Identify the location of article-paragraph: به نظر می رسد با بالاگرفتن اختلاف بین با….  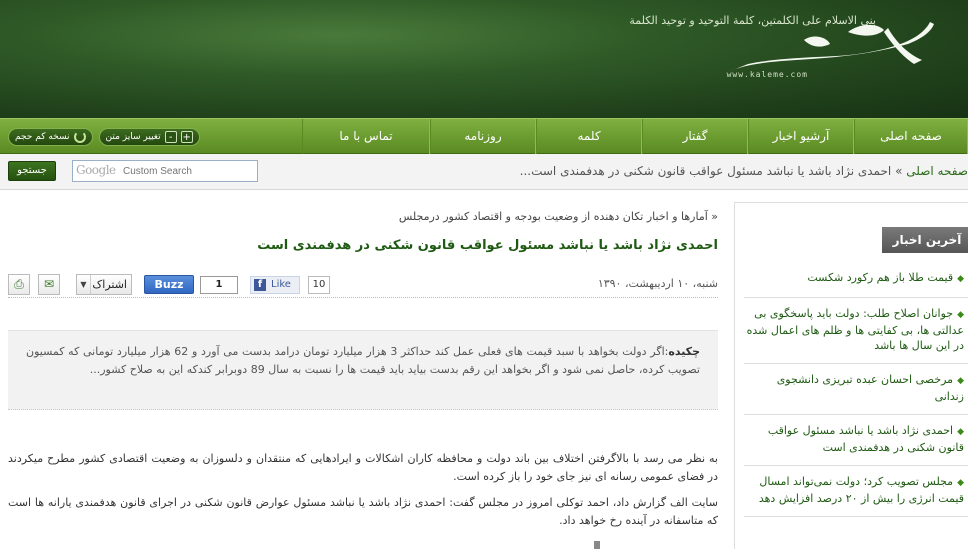
(363, 467).